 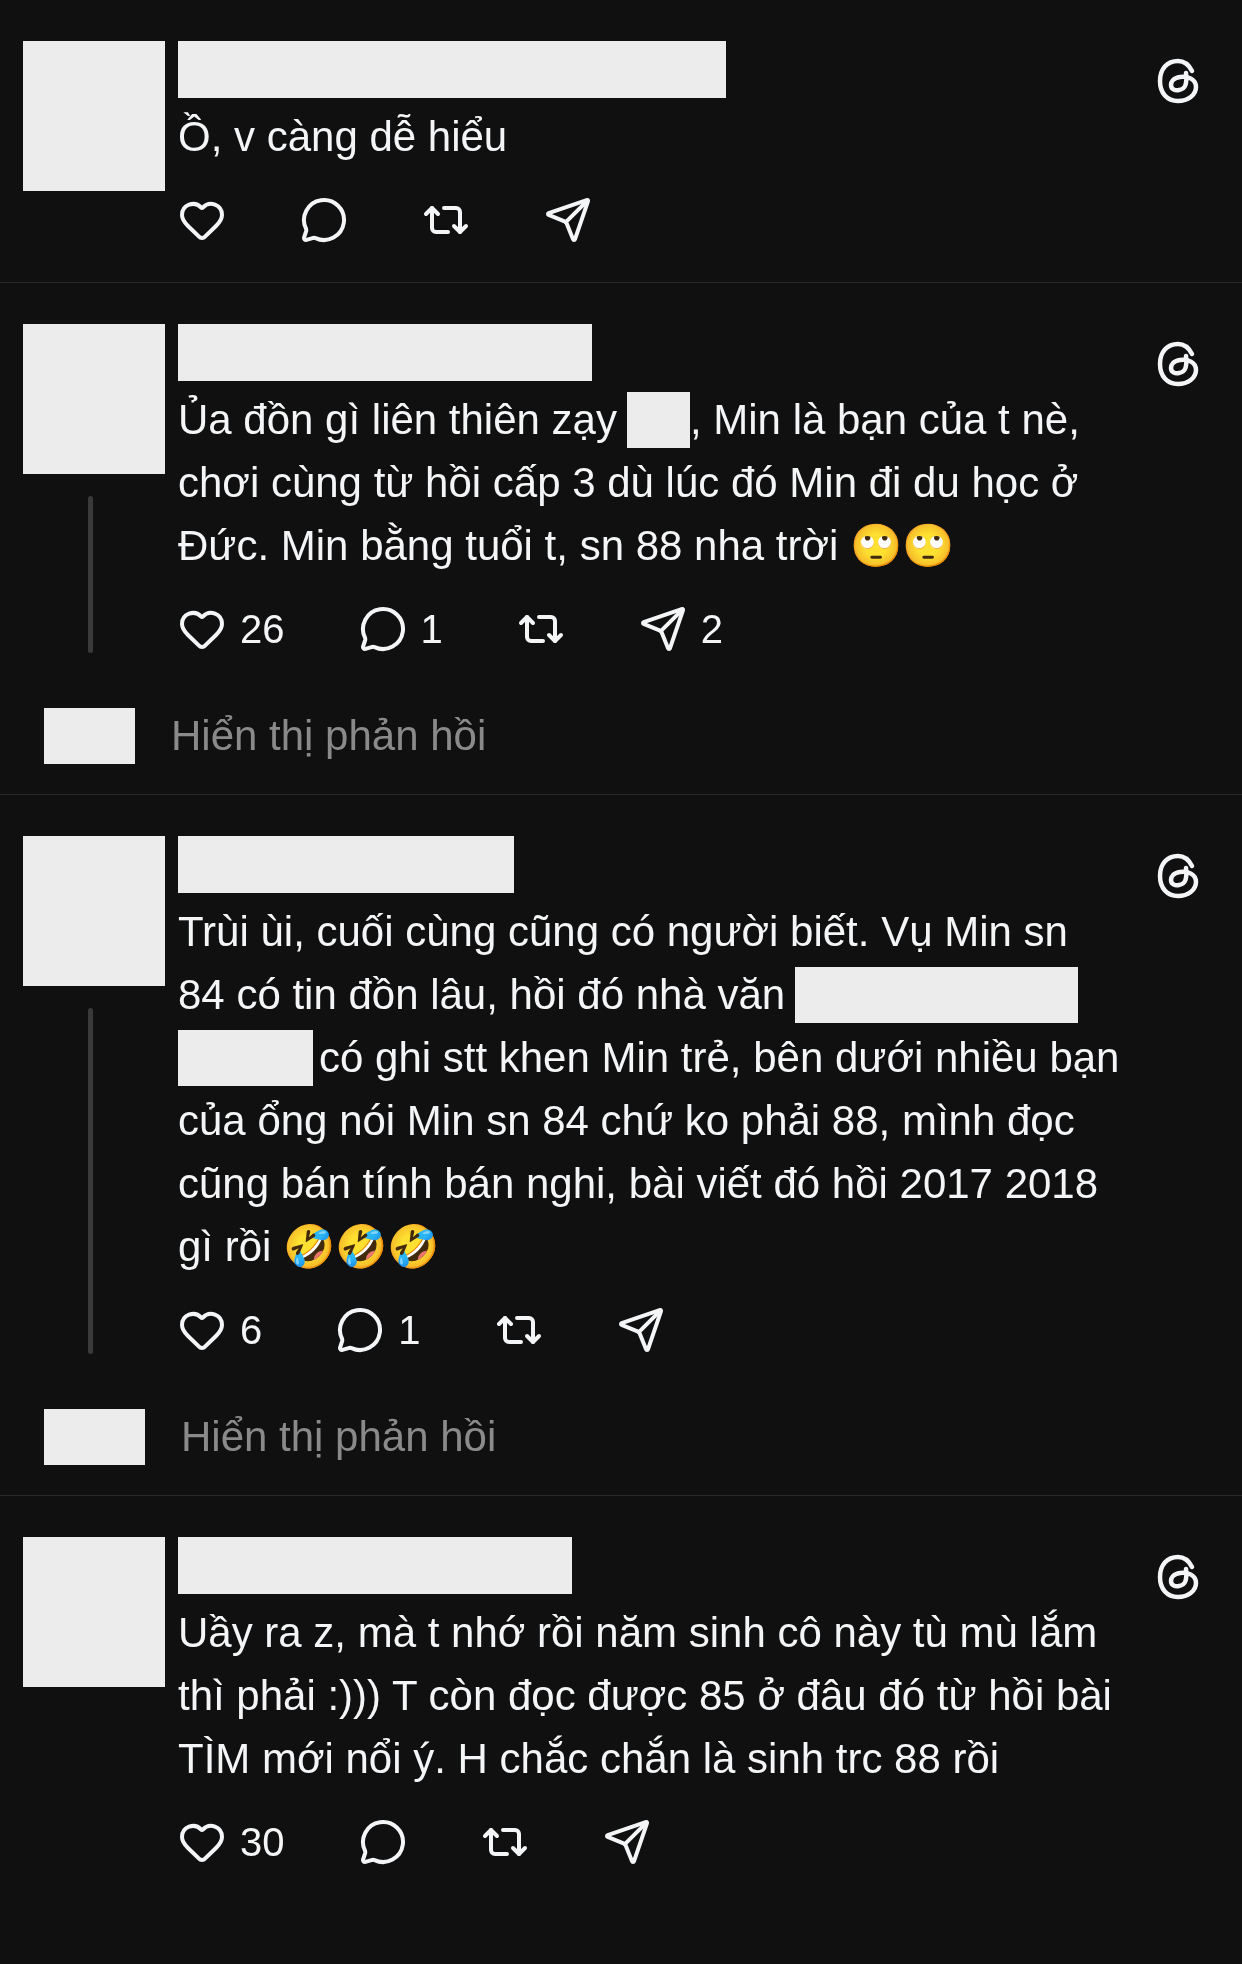 What do you see at coordinates (566, 546) in the screenshot?
I see `comment-text: Đức. Min bằng tuổi t, sn 88 nha trời 🙄🙄` at bounding box center [566, 546].